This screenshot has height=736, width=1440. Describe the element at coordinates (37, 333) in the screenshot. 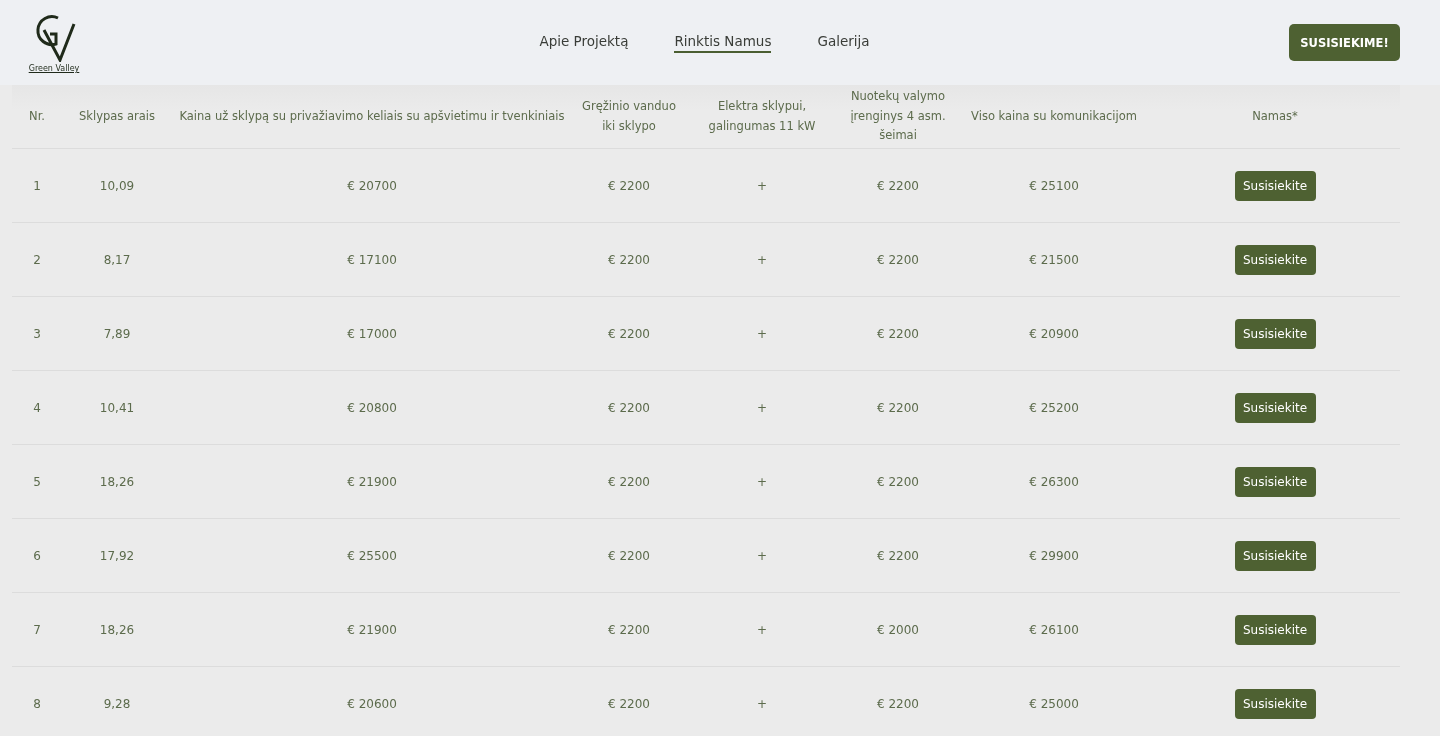

I see `table-cell: 3` at that location.